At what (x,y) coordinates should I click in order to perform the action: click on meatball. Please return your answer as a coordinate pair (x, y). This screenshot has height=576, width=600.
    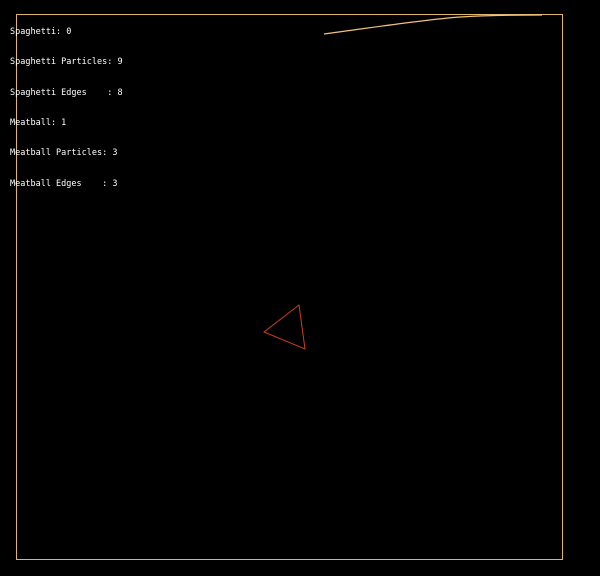
    Looking at the image, I should click on (284, 327).